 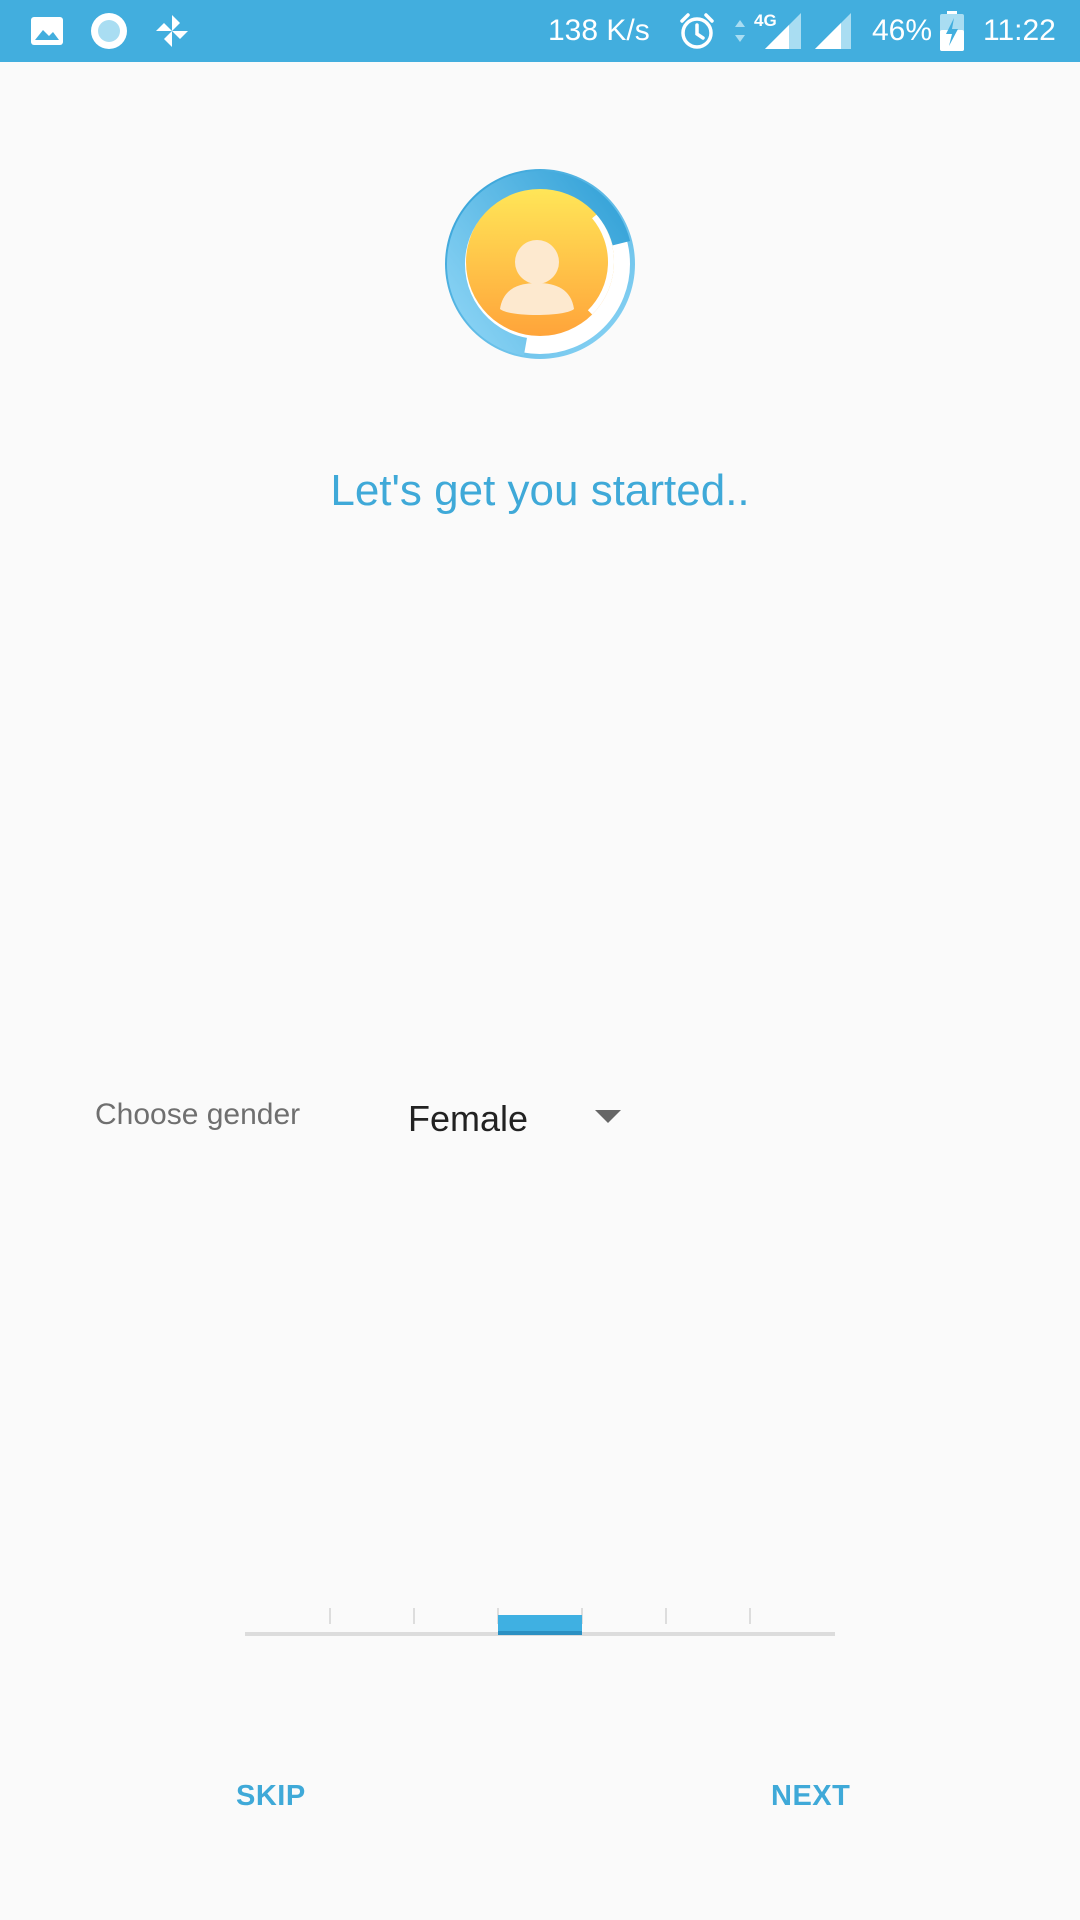 What do you see at coordinates (540, 1625) in the screenshot?
I see `page-indicator-active` at bounding box center [540, 1625].